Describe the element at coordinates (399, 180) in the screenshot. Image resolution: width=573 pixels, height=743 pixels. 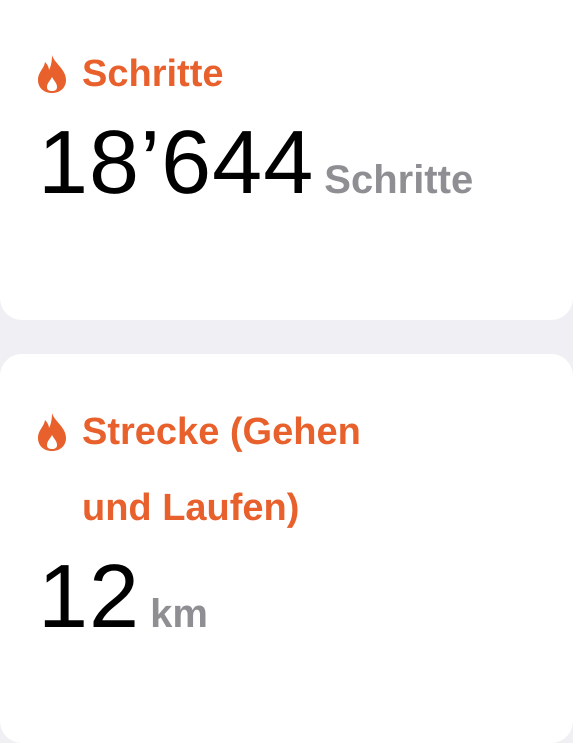
I see `metric-unit: Schritte` at that location.